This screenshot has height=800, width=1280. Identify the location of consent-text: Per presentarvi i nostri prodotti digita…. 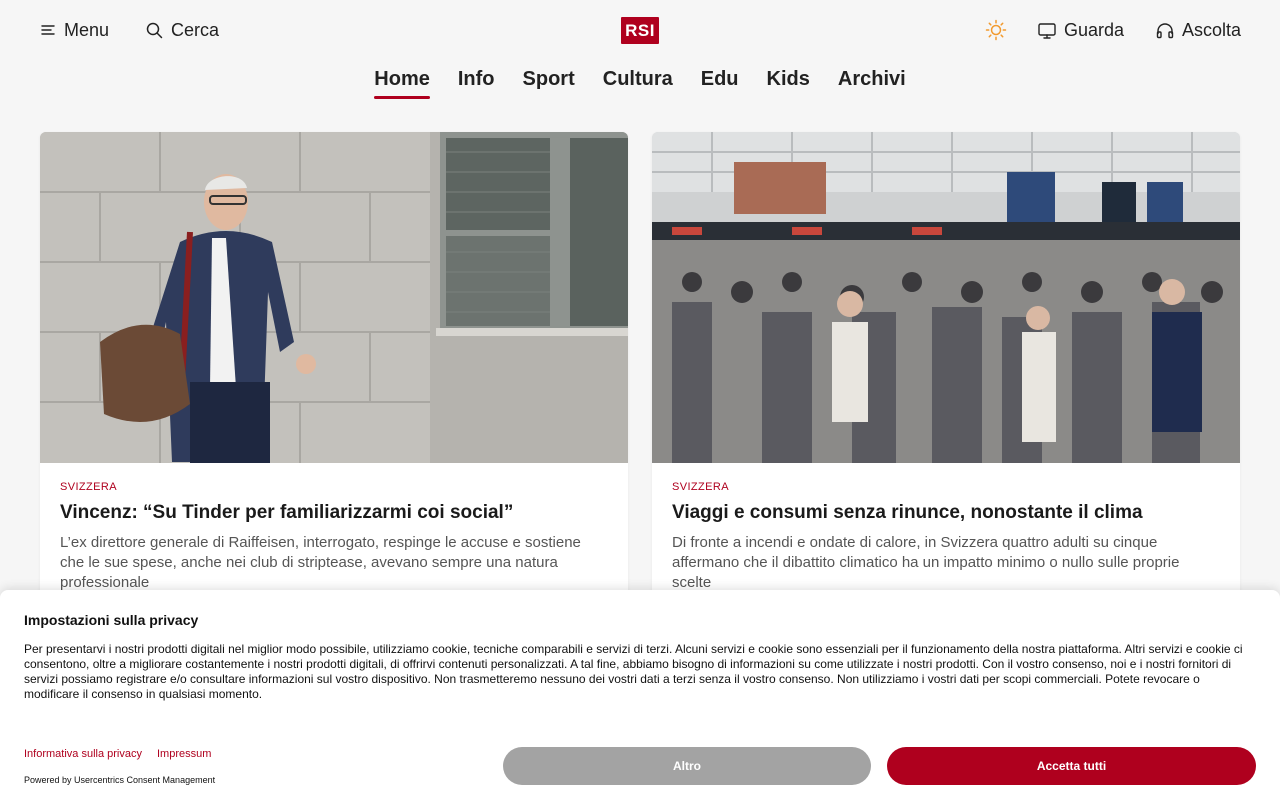
(633, 671).